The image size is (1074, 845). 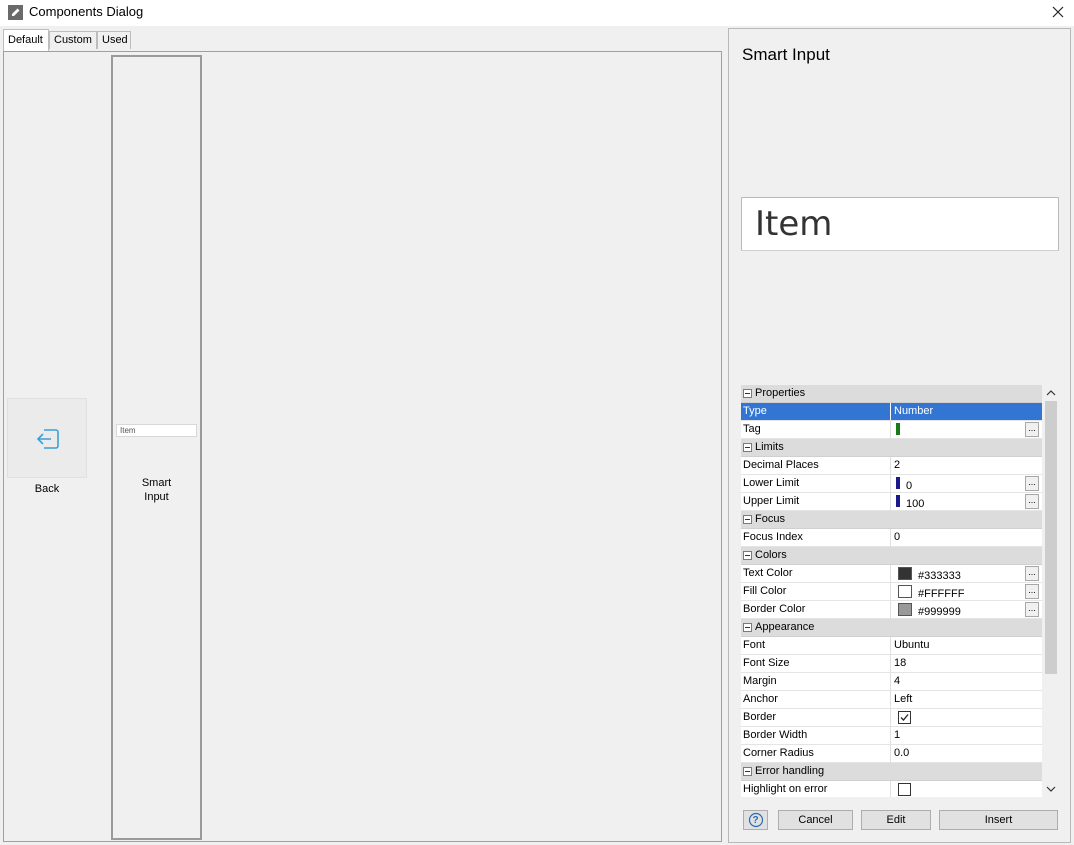 What do you see at coordinates (891, 646) in the screenshot?
I see `prop-font: Font Ubuntu` at bounding box center [891, 646].